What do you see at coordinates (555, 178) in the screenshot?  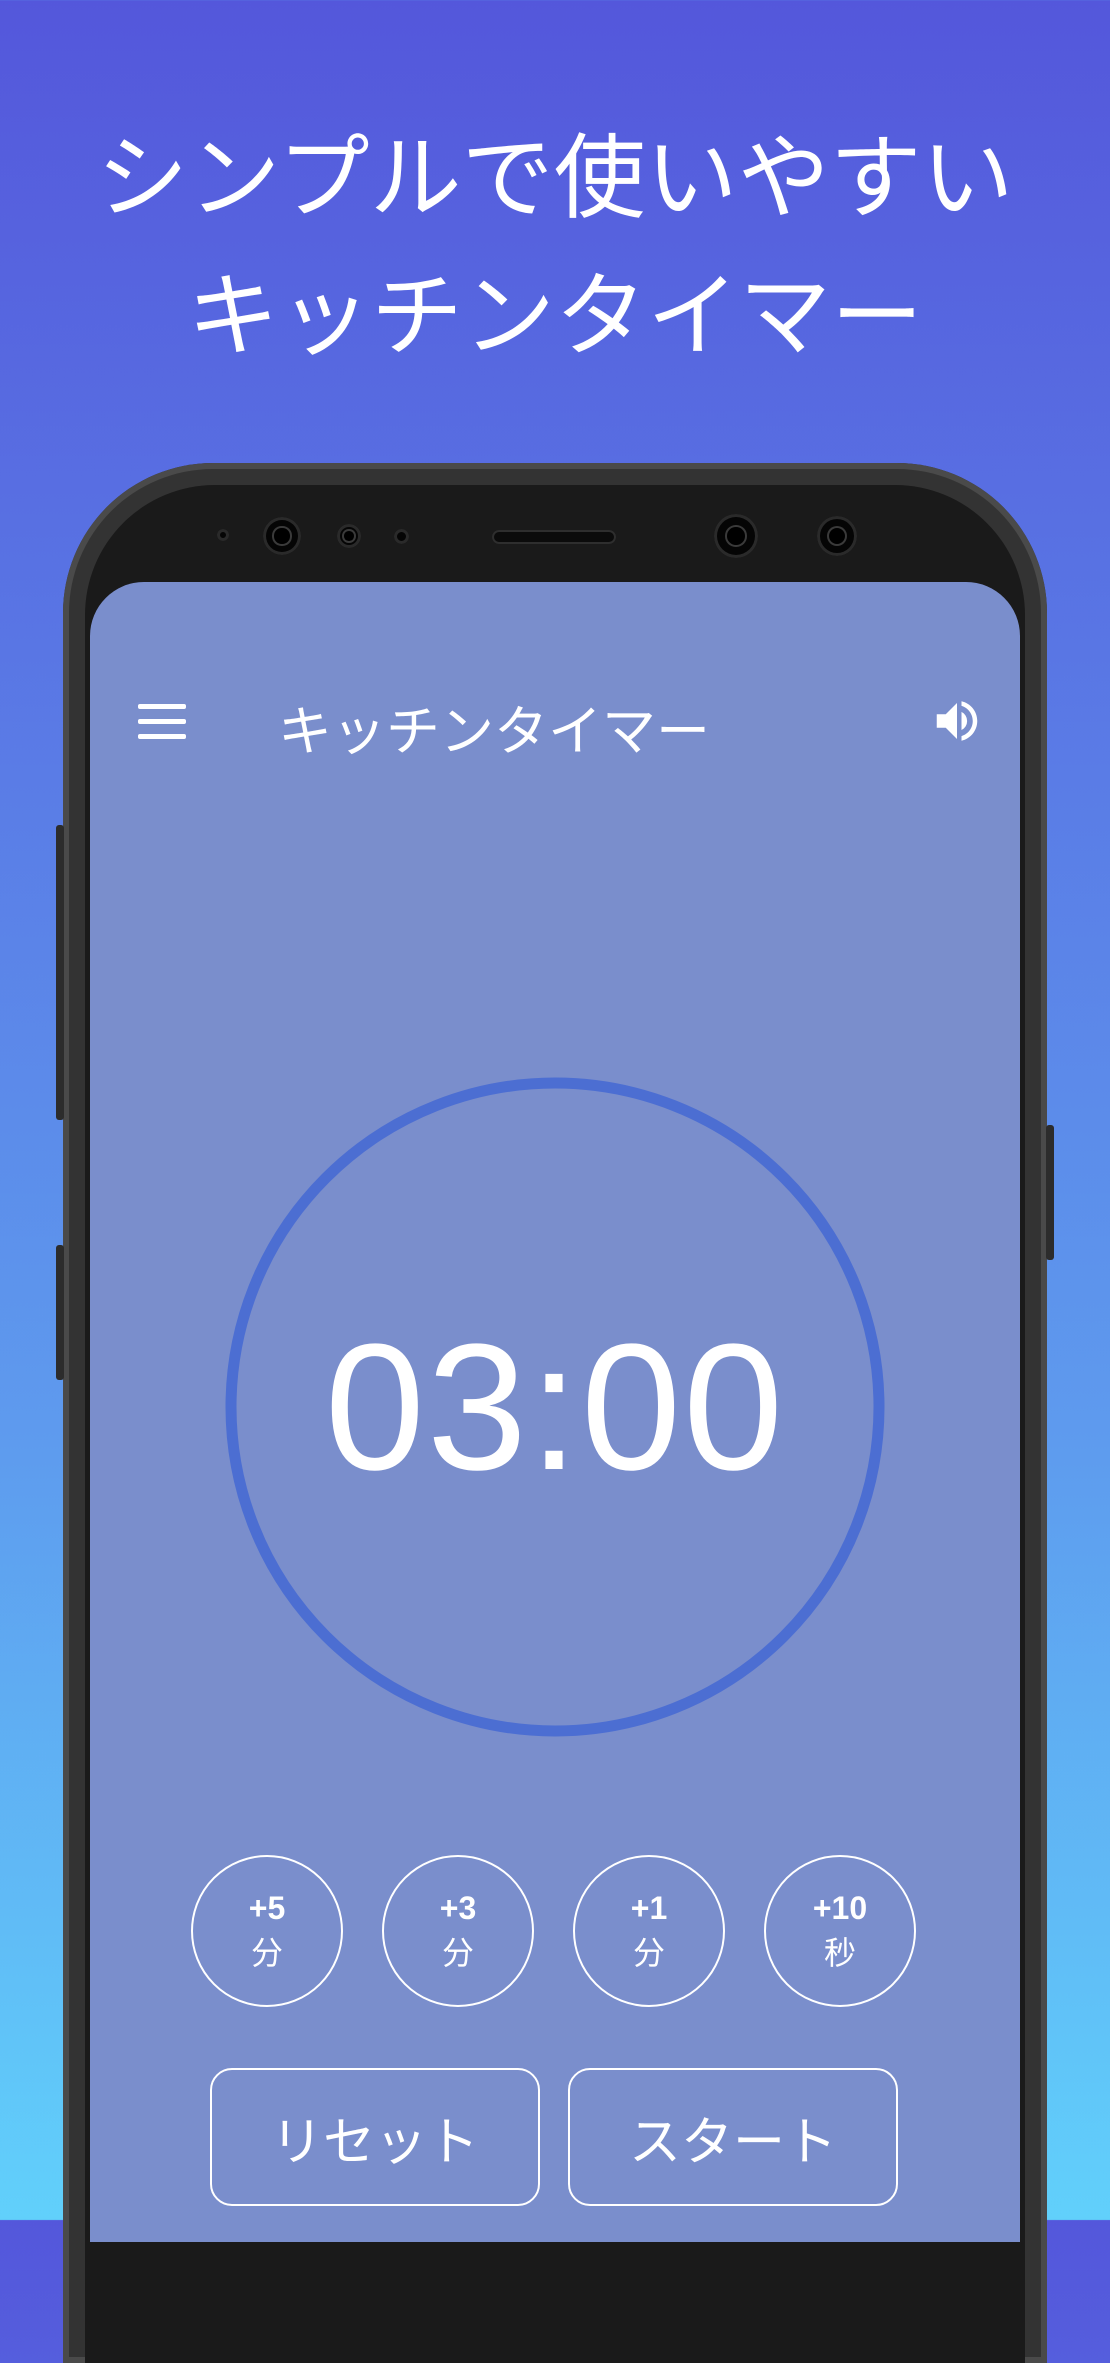 I see `headline-line-1: シンプルで使いやすい` at bounding box center [555, 178].